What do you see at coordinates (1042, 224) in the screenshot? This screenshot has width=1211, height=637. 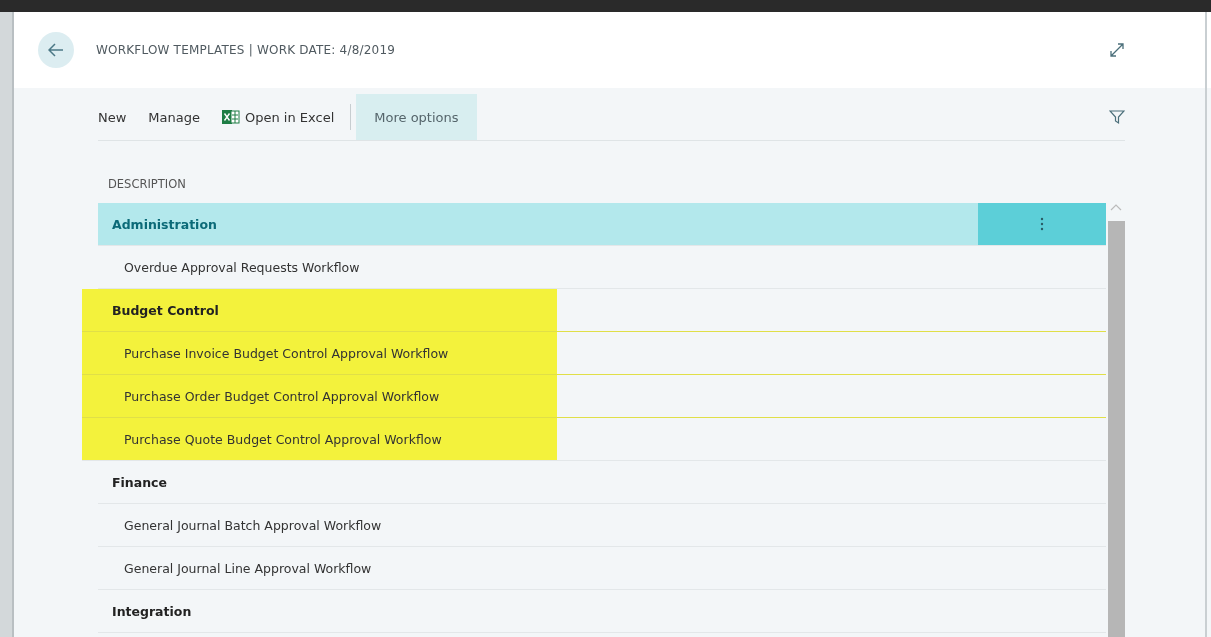 I see `more-icon` at bounding box center [1042, 224].